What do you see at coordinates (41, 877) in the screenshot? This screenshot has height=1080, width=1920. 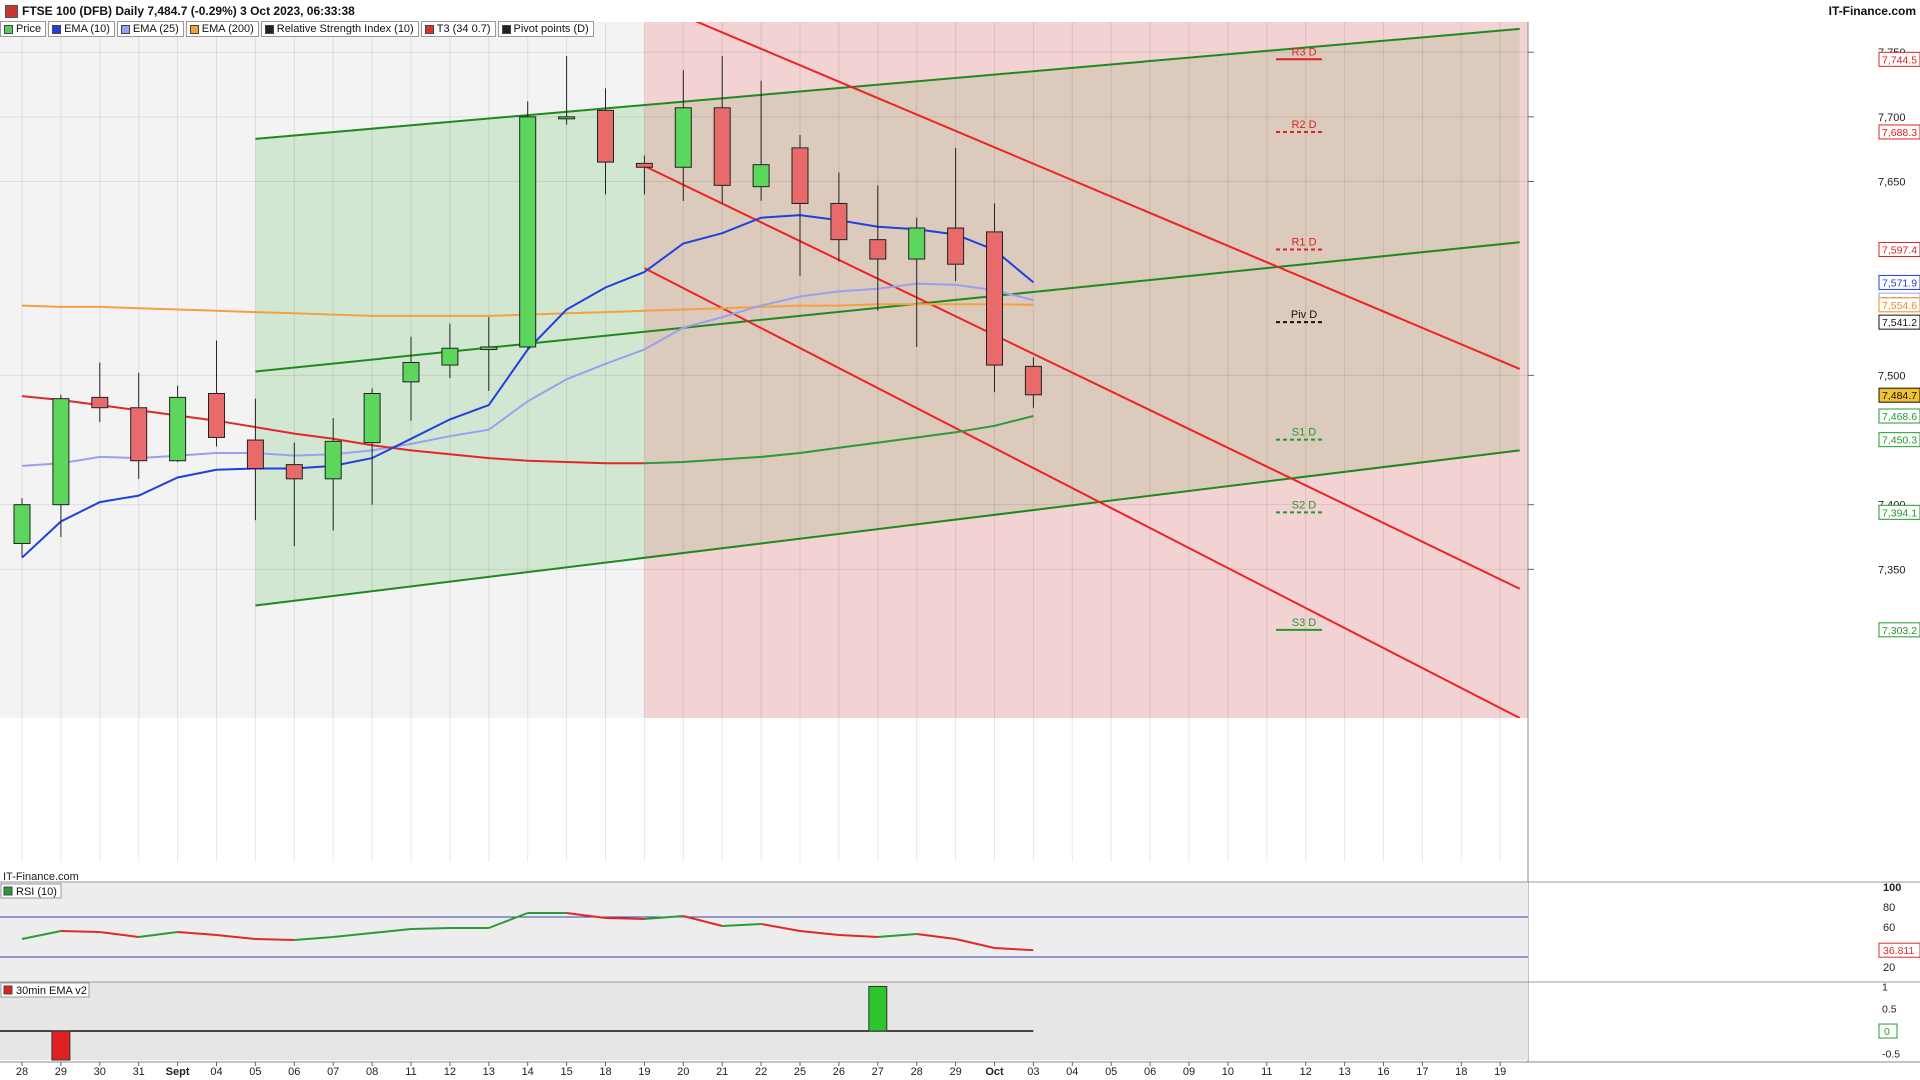 I see `watermark-text: IT-Finance.com` at bounding box center [41, 877].